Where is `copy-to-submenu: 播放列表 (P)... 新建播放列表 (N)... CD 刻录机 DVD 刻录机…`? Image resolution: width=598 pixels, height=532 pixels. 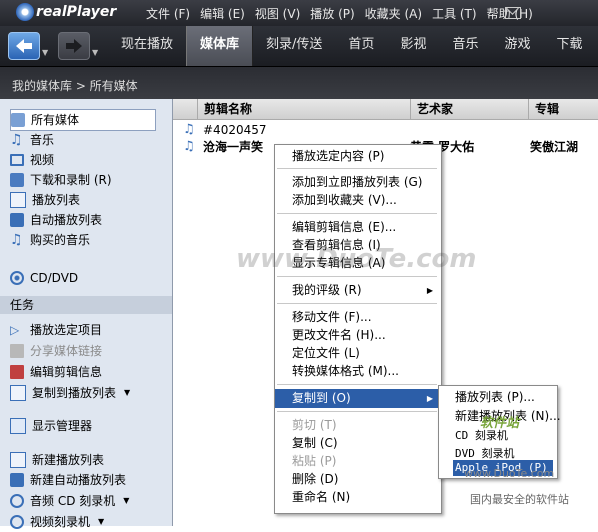 copy-to-submenu: 播放列表 (P)... 新建播放列表 (N)... CD 刻录机 DVD 刻录机… is located at coordinates (499, 432).